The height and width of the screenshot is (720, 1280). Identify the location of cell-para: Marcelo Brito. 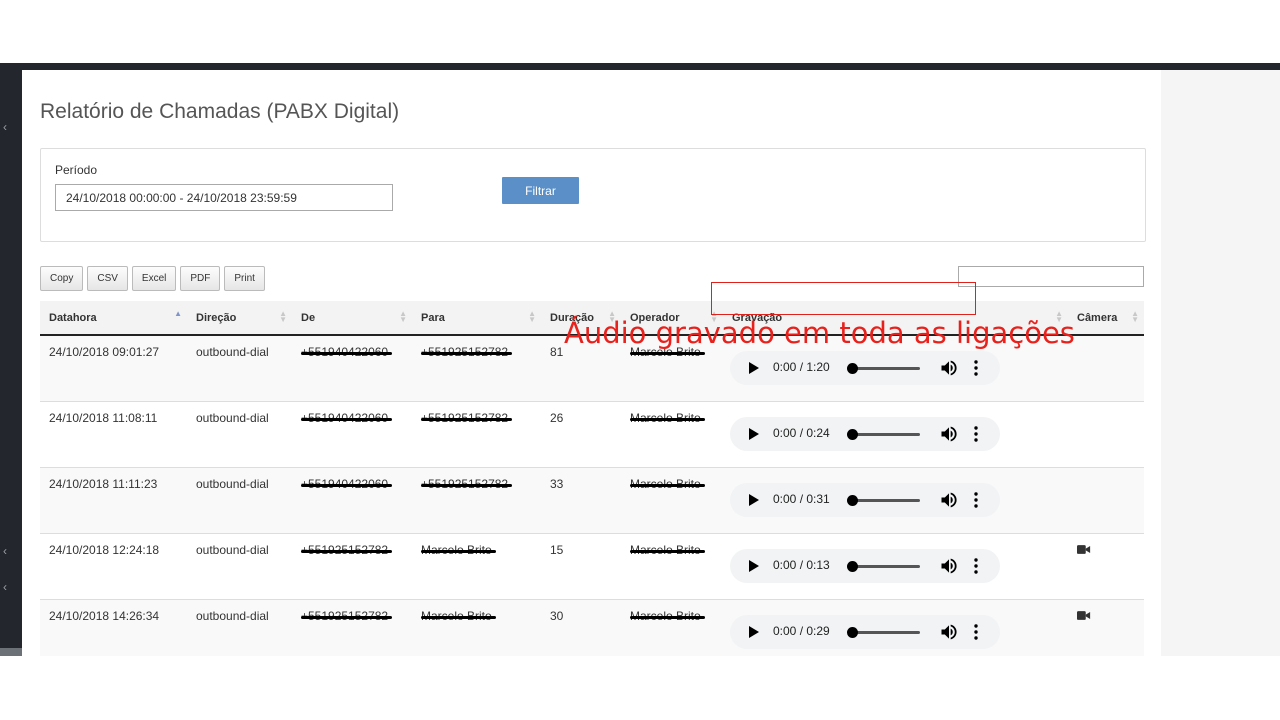
(476, 566).